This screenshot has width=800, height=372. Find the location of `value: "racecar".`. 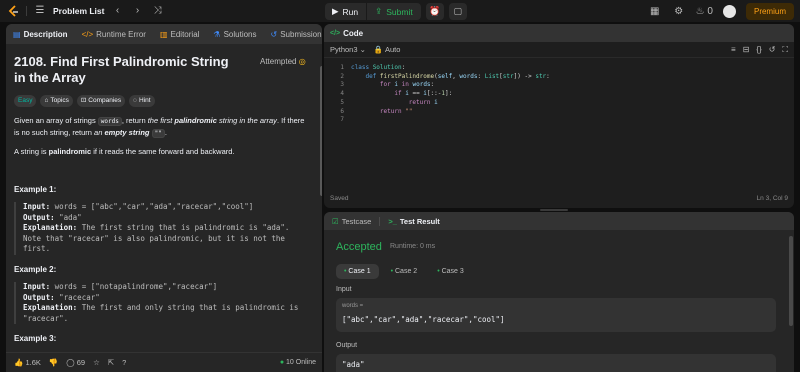

value: "racecar". is located at coordinates (46, 318).